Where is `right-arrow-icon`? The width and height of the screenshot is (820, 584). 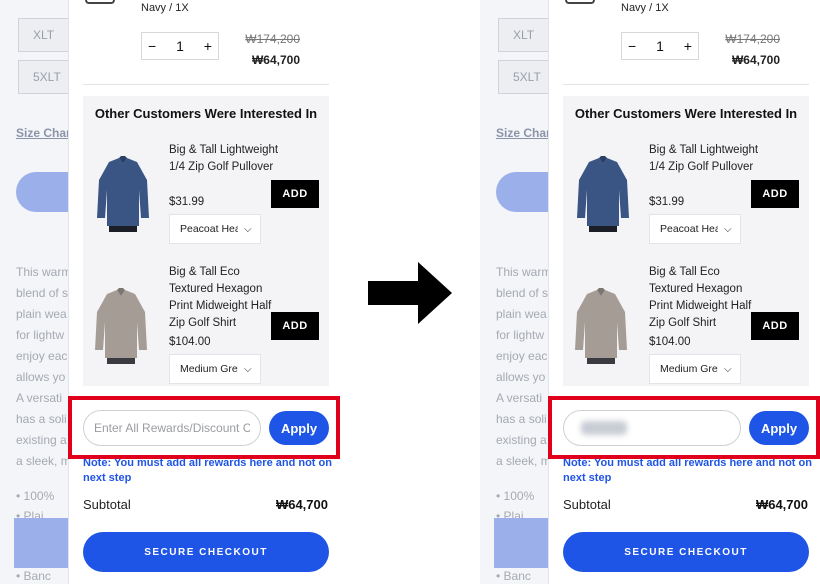
right-arrow-icon is located at coordinates (410, 293).